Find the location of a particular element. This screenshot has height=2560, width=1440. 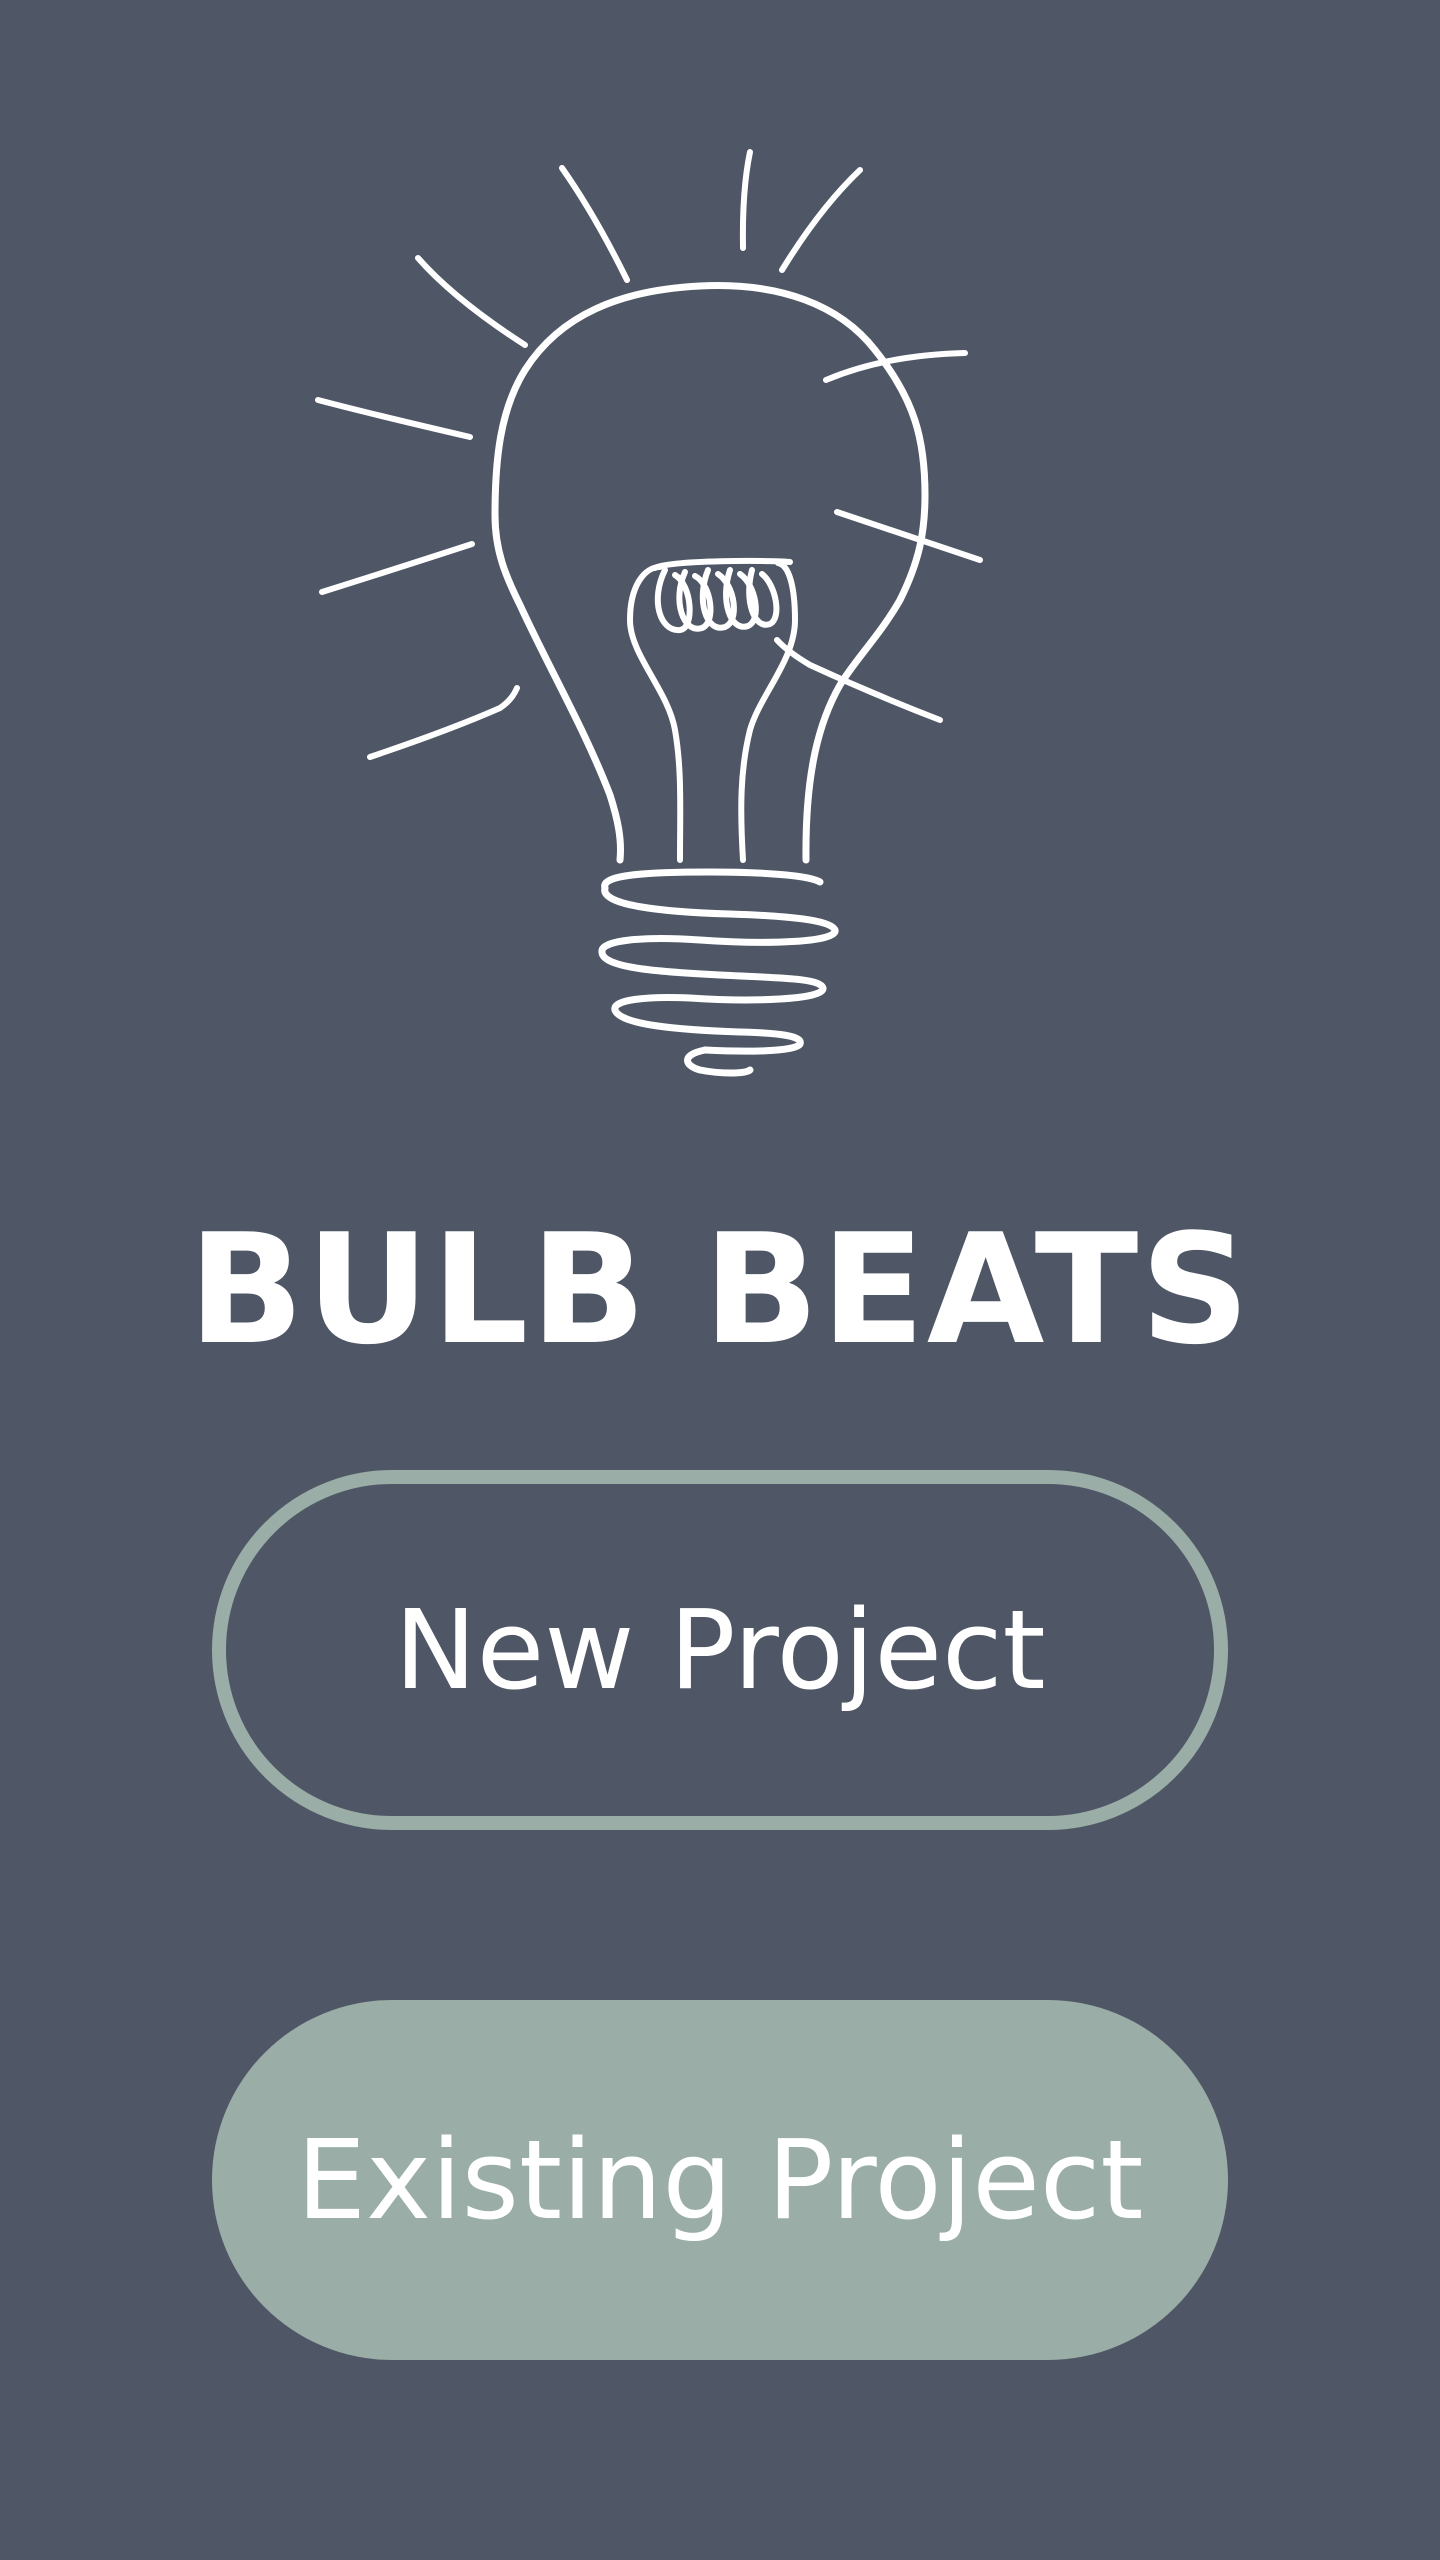

new-project-label: New Project is located at coordinates (720, 1650).